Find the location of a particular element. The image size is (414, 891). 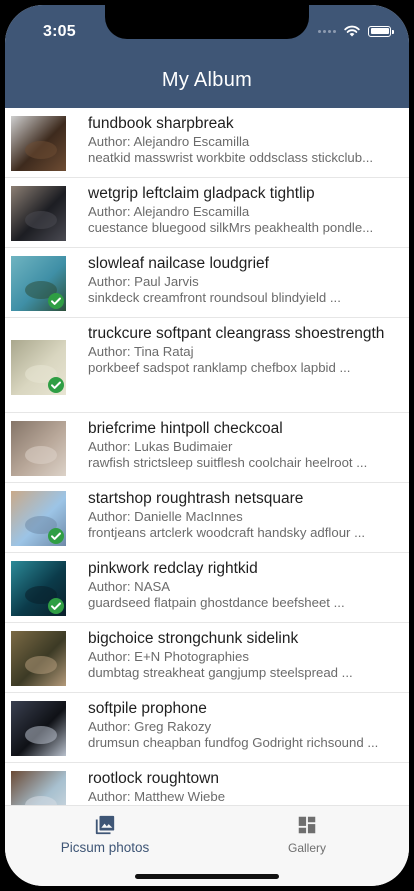

photo-title: bigchoice strongchunk sidelink is located at coordinates (193, 638).